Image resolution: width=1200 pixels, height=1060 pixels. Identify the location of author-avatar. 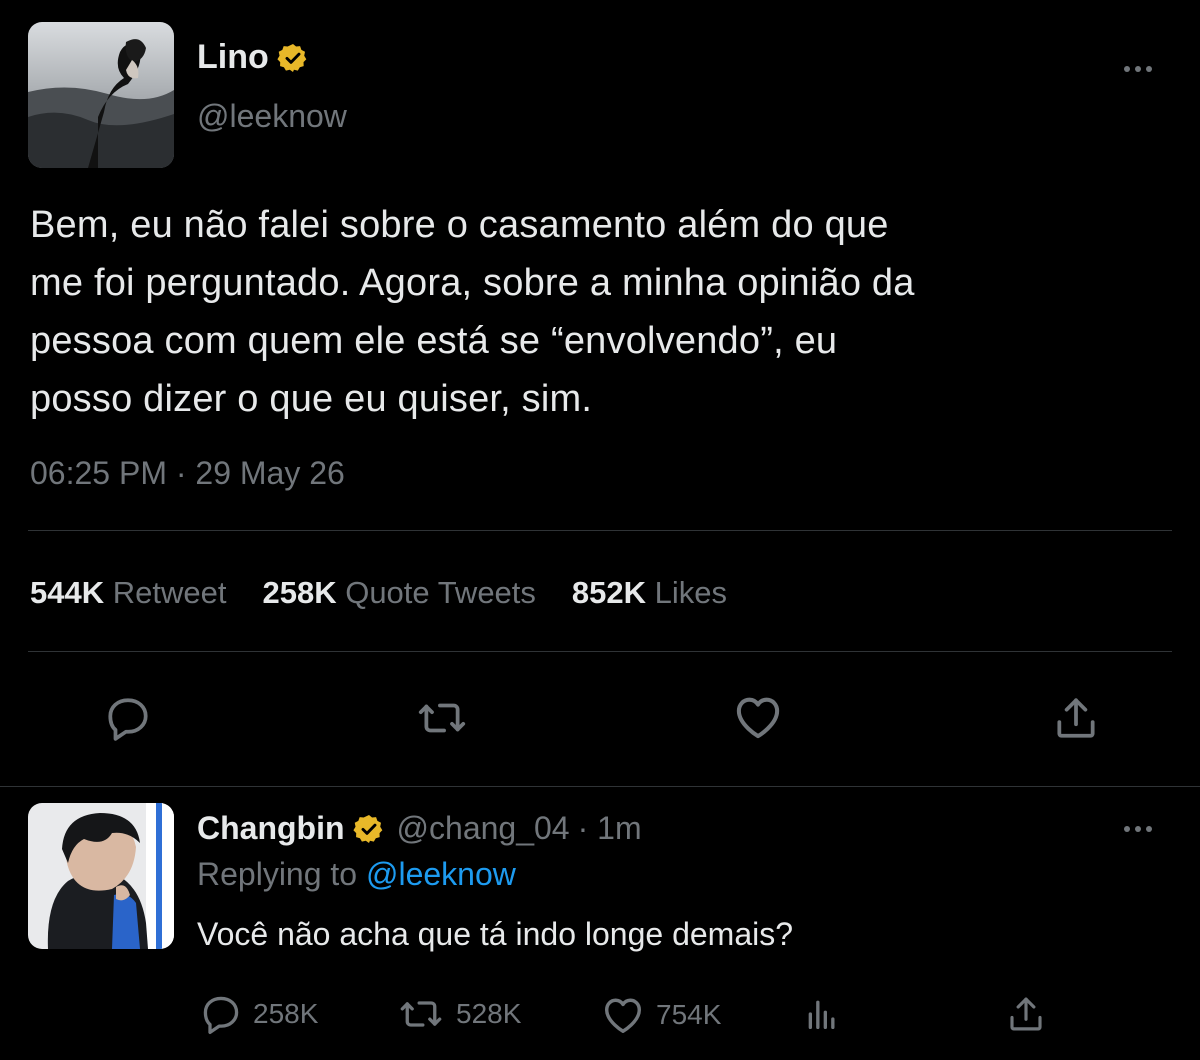
(101, 95).